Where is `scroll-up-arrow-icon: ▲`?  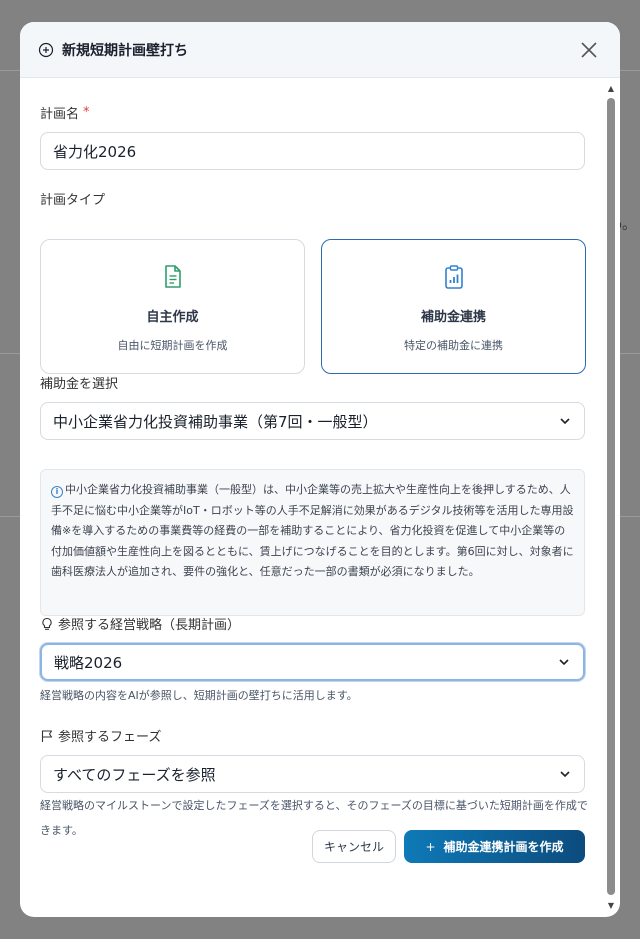
scroll-up-arrow-icon: ▲ is located at coordinates (611, 89).